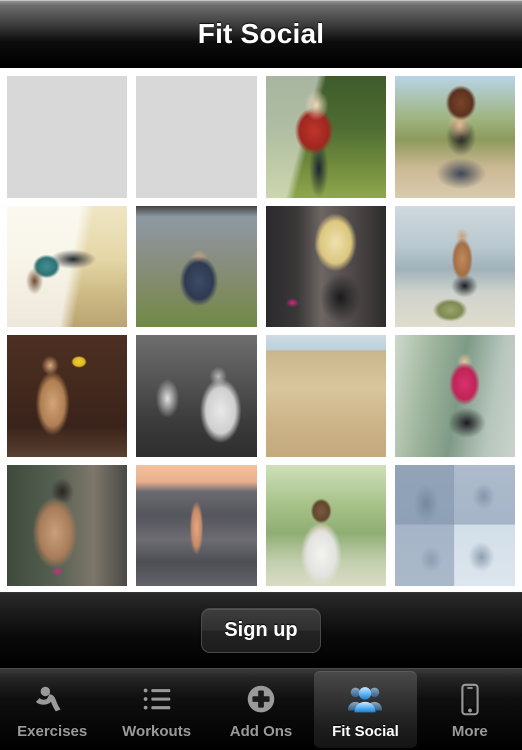  What do you see at coordinates (469, 731) in the screenshot?
I see `tab-label: More` at bounding box center [469, 731].